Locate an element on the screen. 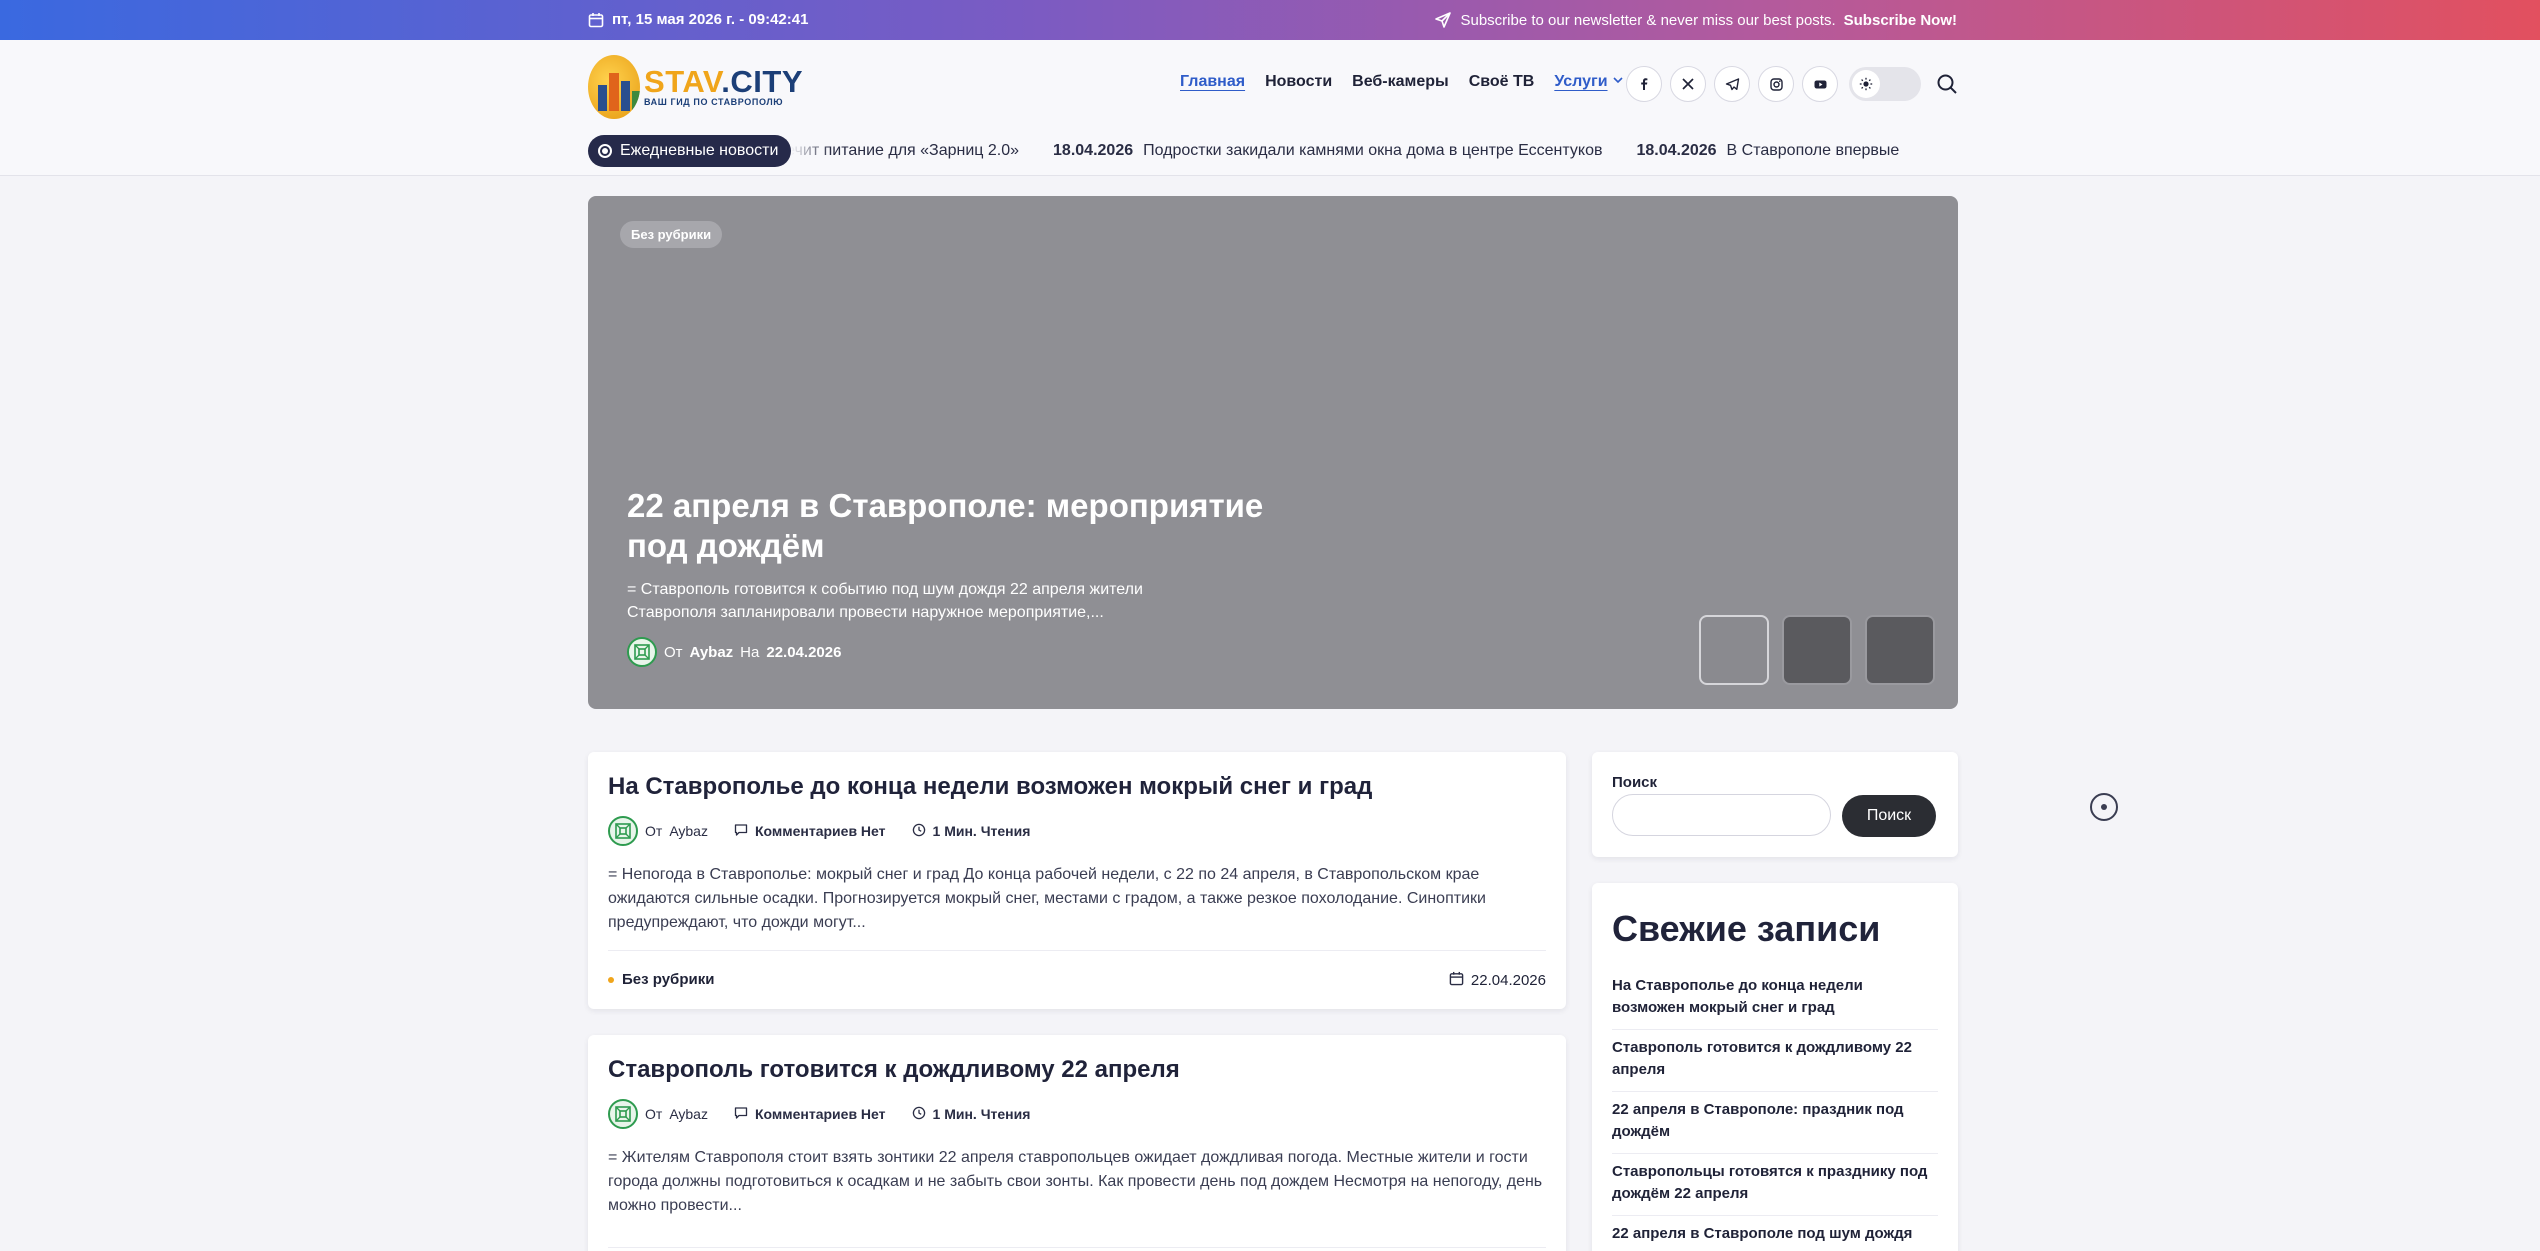  logo-emblem is located at coordinates (614, 87).